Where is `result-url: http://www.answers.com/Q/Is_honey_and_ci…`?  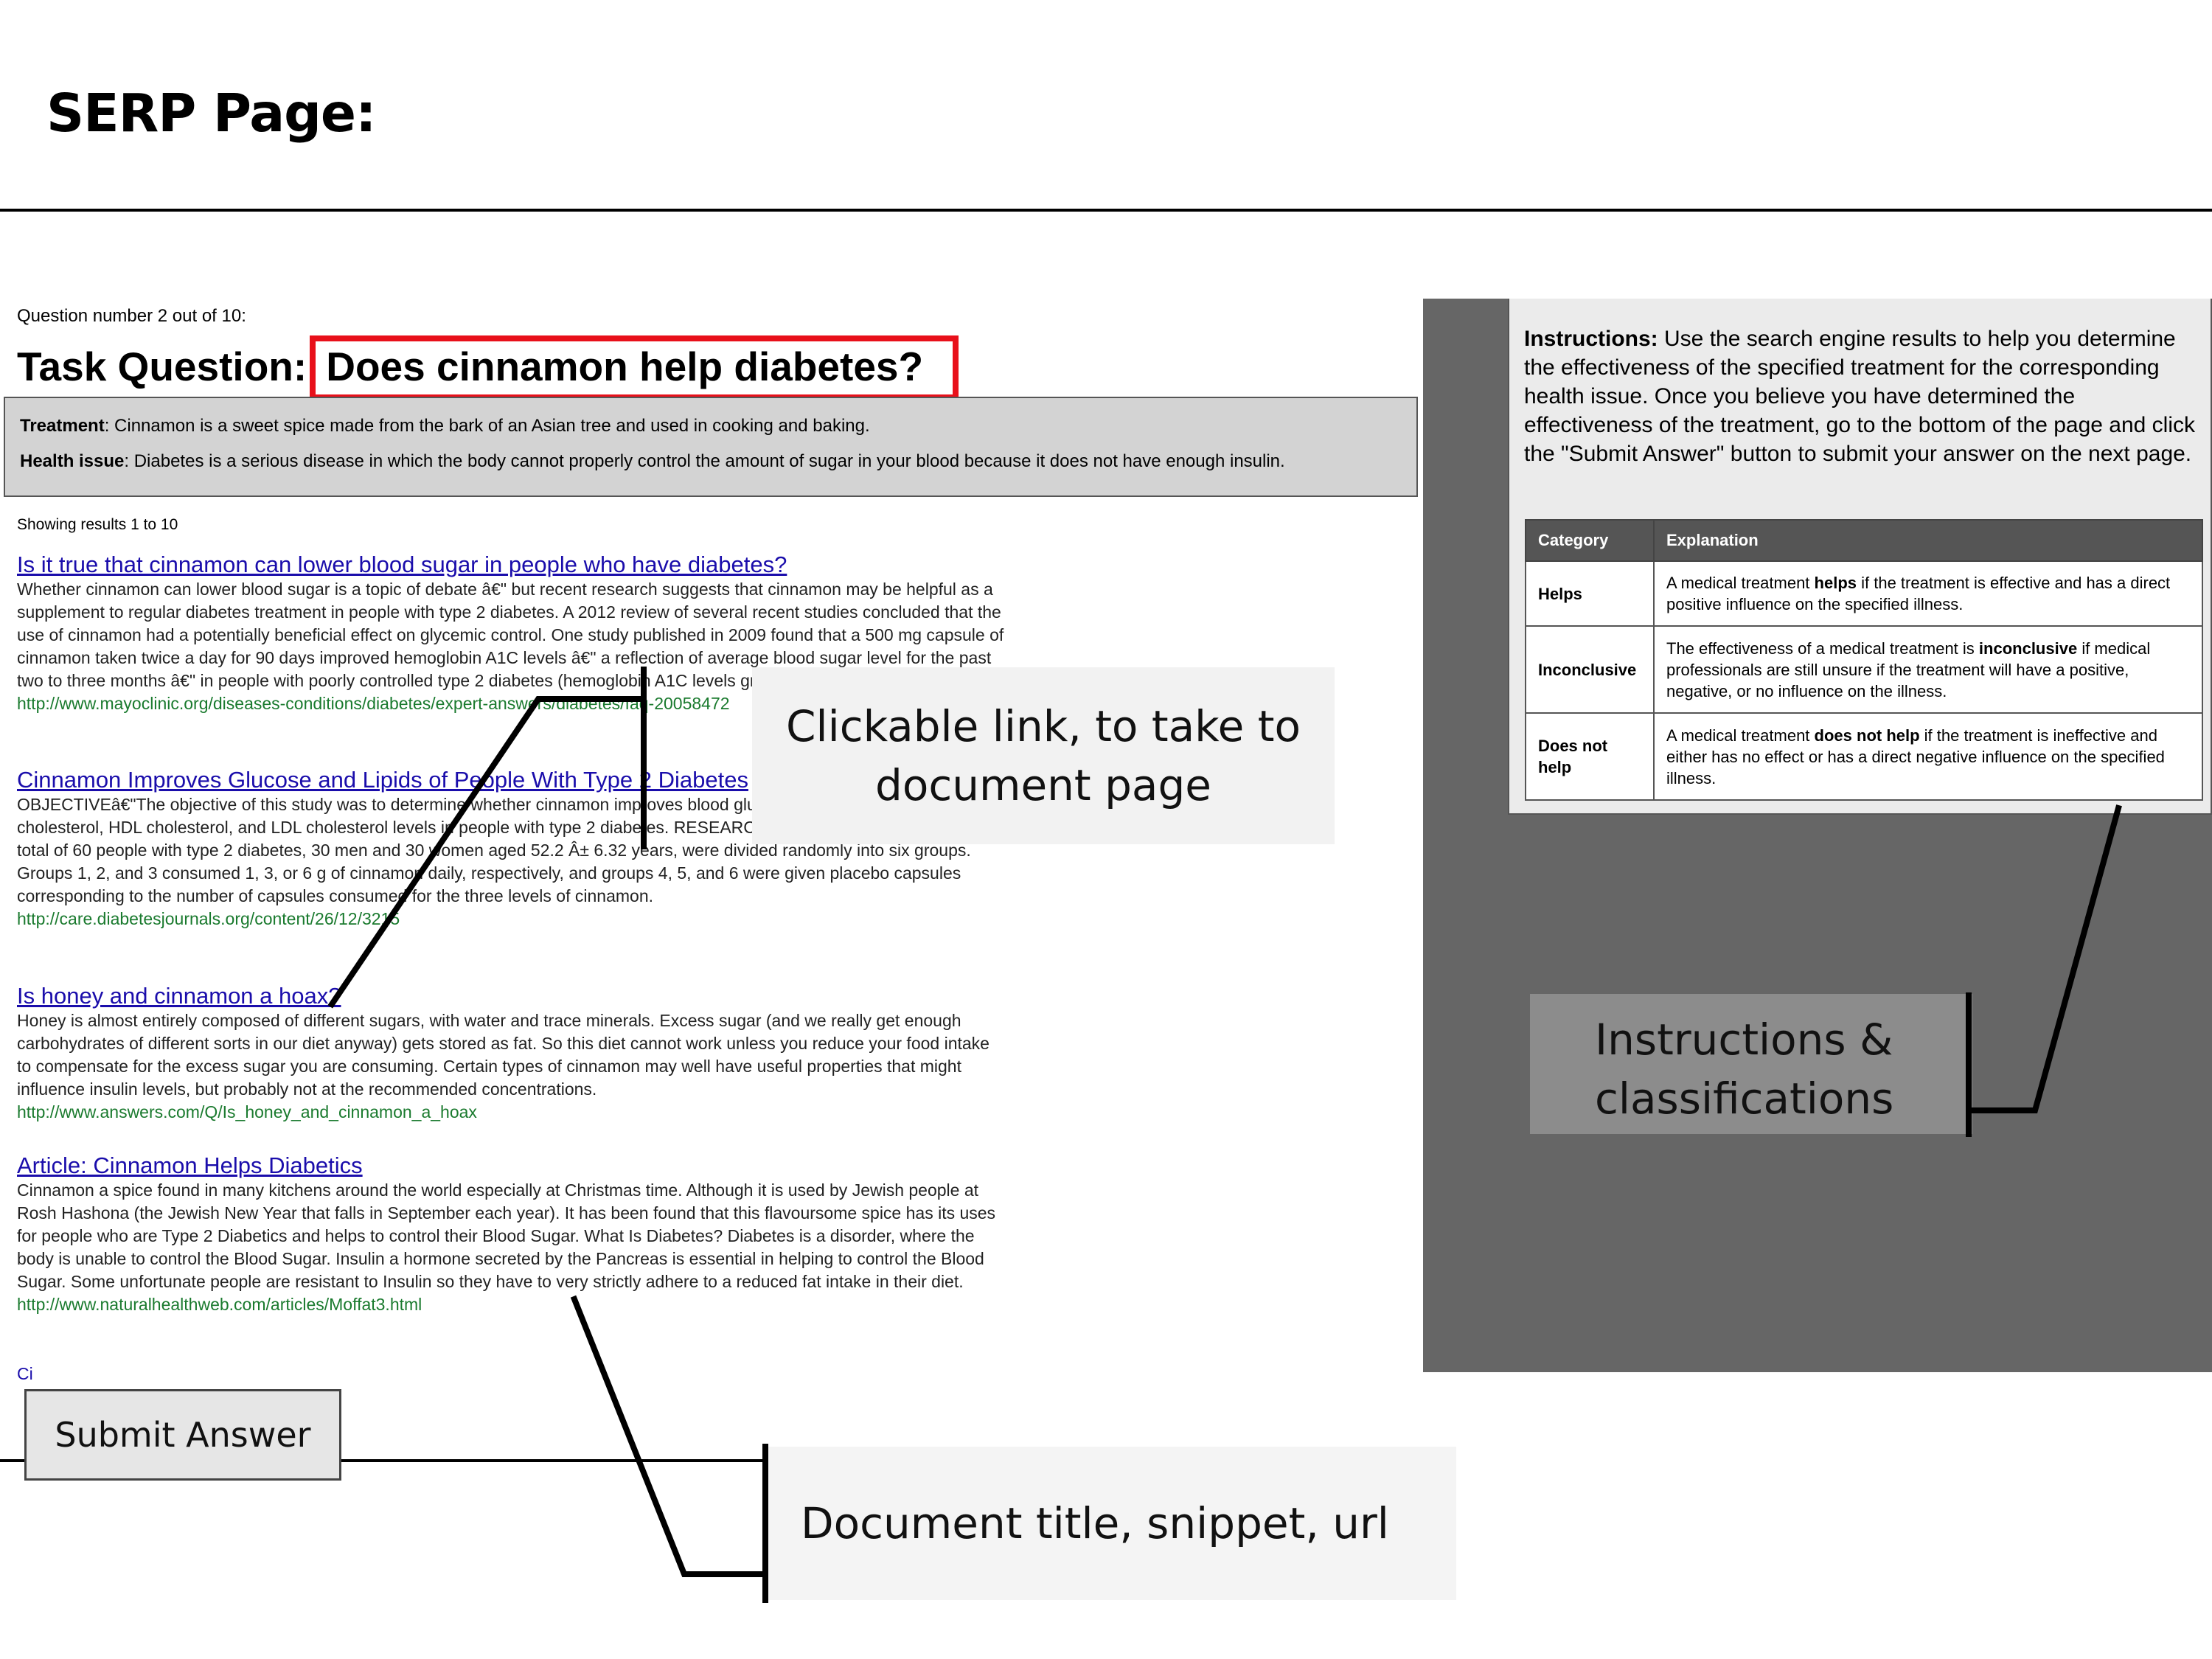
result-url: http://www.answers.com/Q/Is_honey_and_ci… is located at coordinates (247, 1111).